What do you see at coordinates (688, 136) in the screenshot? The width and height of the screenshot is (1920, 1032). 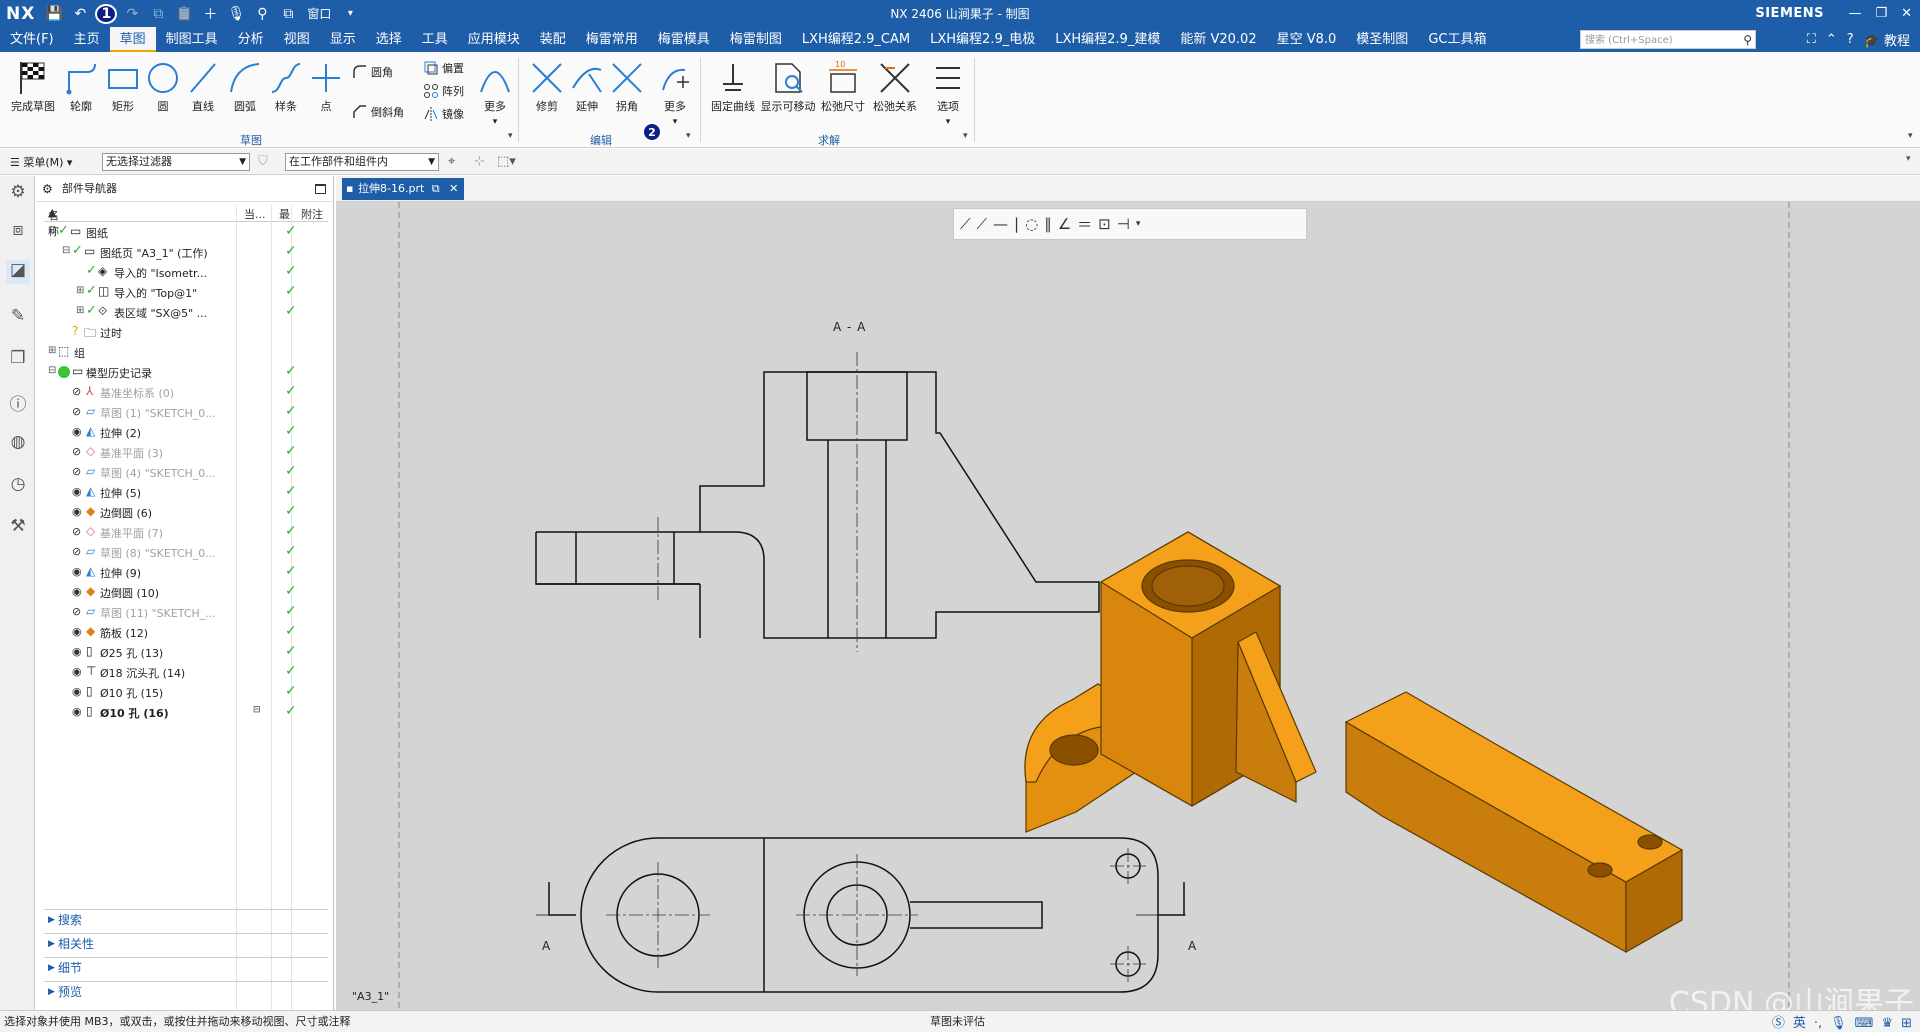 I see `edit-group-expand-icon: ▾` at bounding box center [688, 136].